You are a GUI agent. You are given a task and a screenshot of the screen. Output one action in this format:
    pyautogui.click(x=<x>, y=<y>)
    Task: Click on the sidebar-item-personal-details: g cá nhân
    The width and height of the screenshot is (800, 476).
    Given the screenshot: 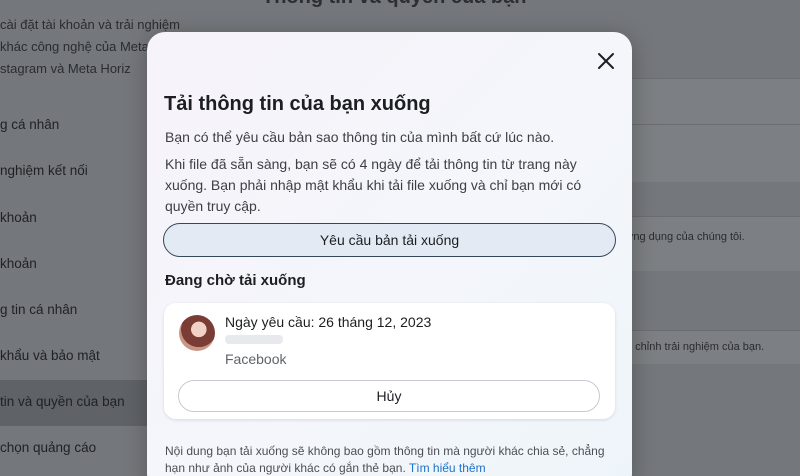 What is the action you would take?
    pyautogui.click(x=29, y=124)
    